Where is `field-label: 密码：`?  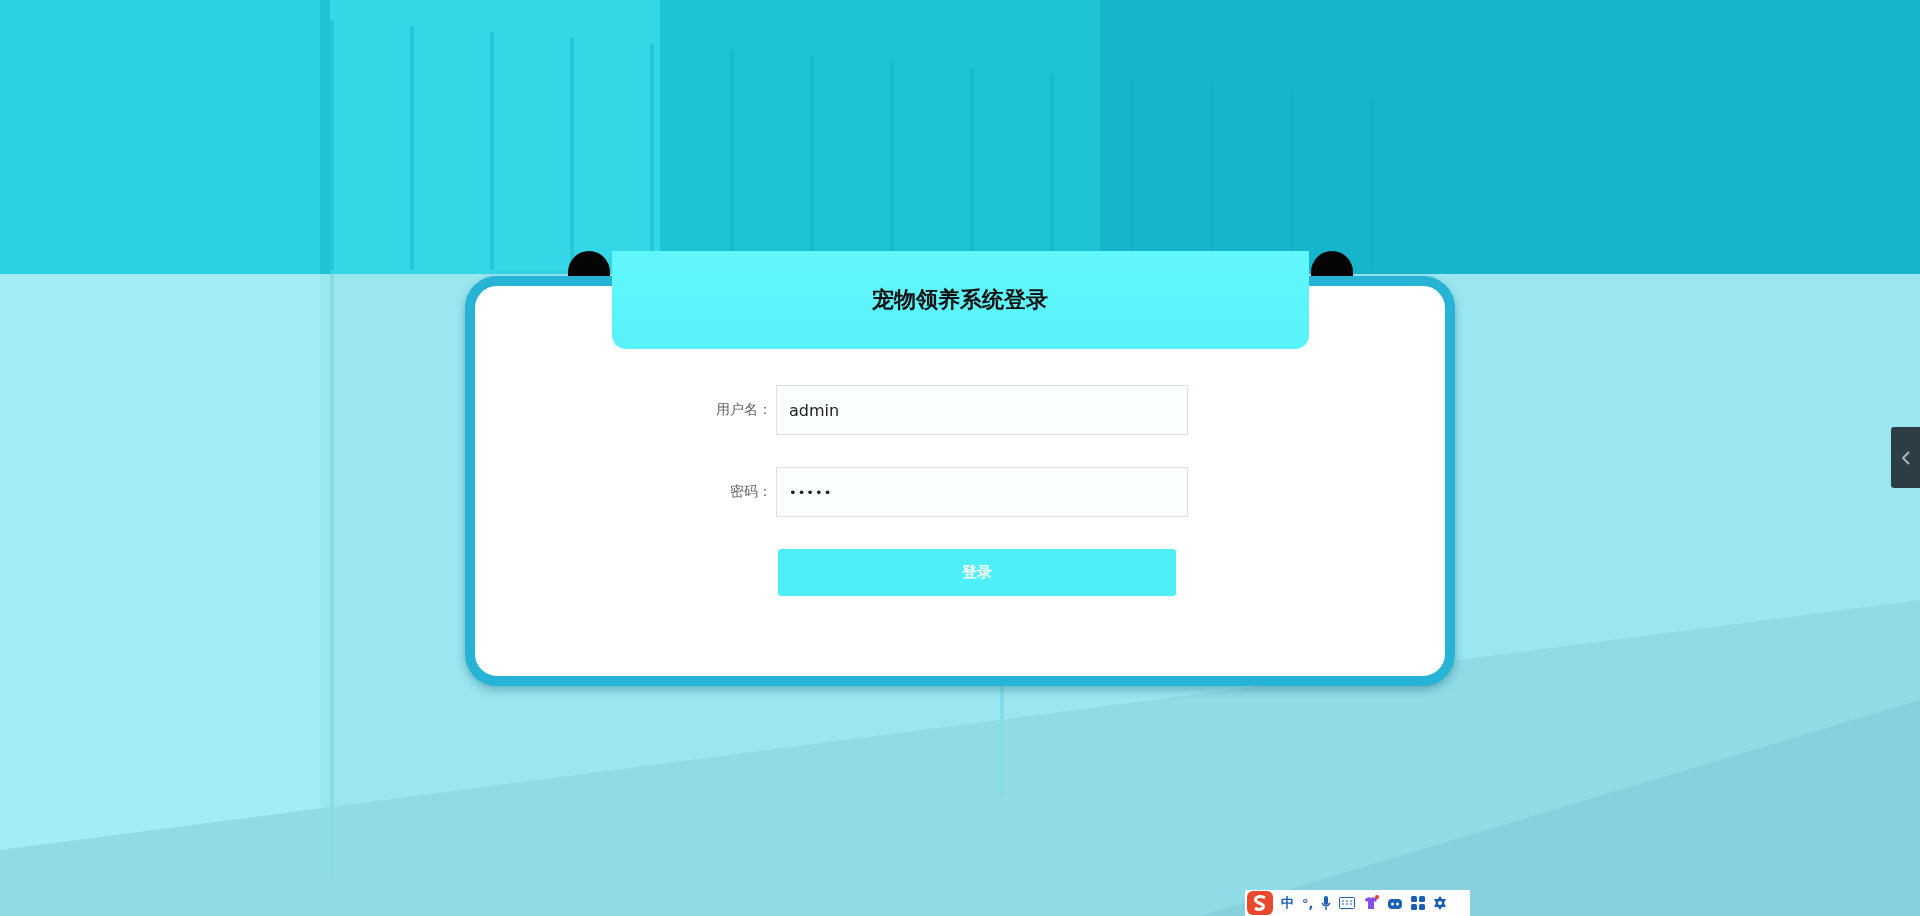
field-label: 密码： is located at coordinates (751, 492).